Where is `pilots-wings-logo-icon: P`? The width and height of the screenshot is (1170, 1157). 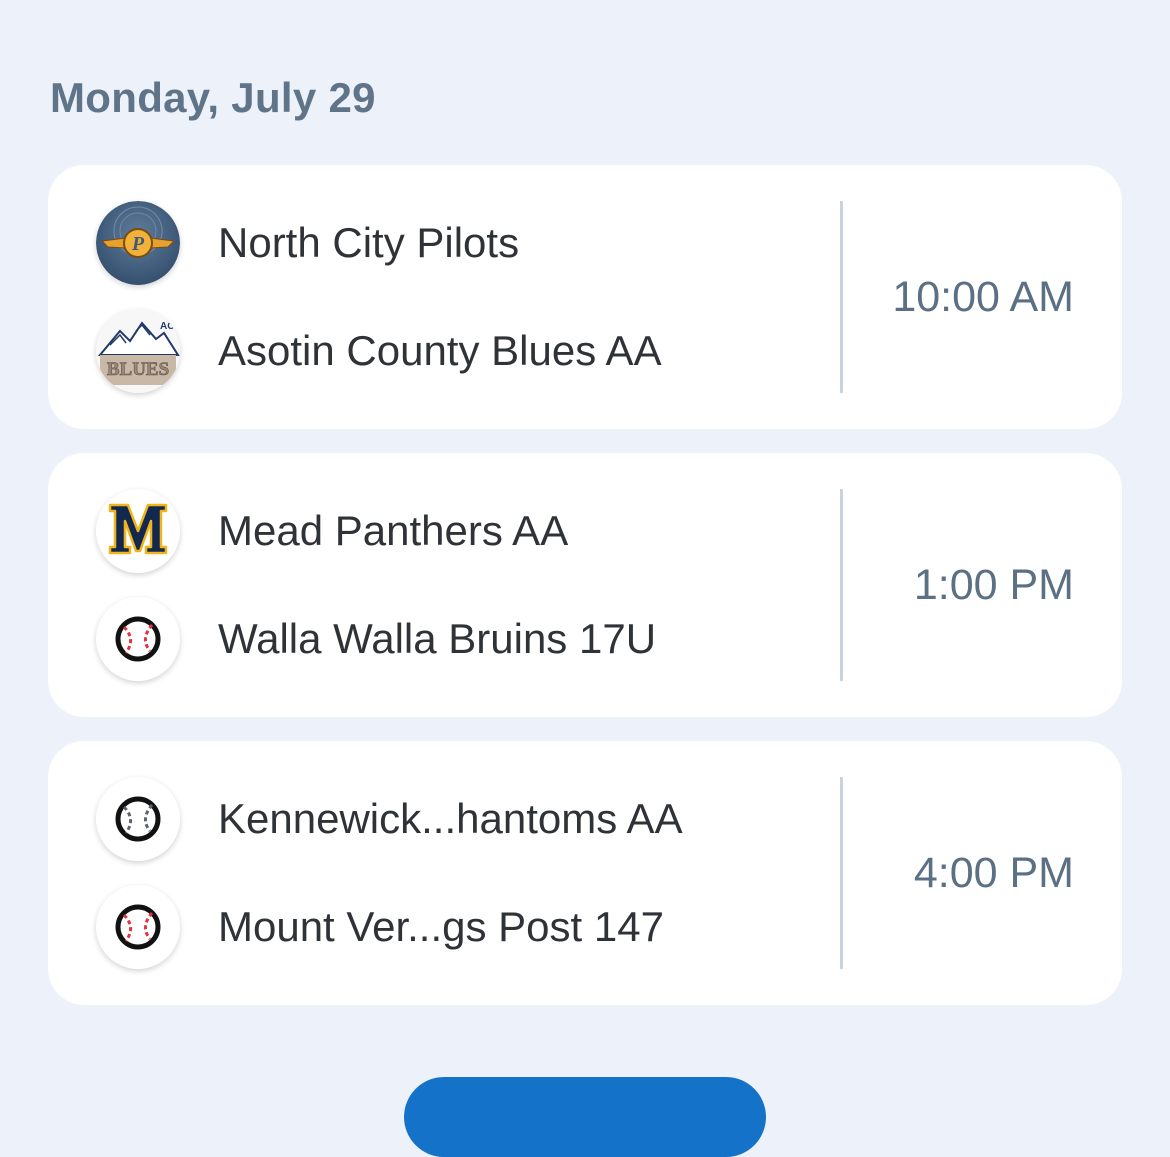
pilots-wings-logo-icon: P is located at coordinates (138, 243).